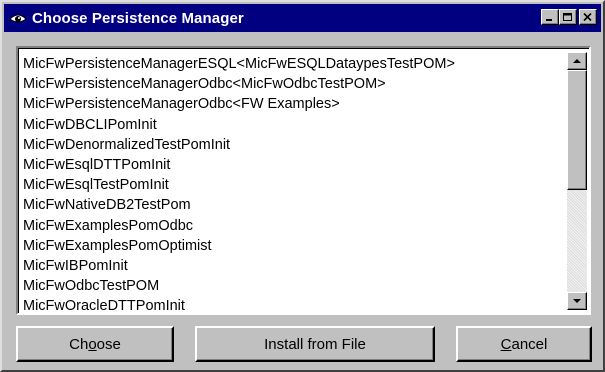 This screenshot has width=605, height=372. What do you see at coordinates (291, 145) in the screenshot?
I see `list-item: MicFwDenormalizedTestPomInit` at bounding box center [291, 145].